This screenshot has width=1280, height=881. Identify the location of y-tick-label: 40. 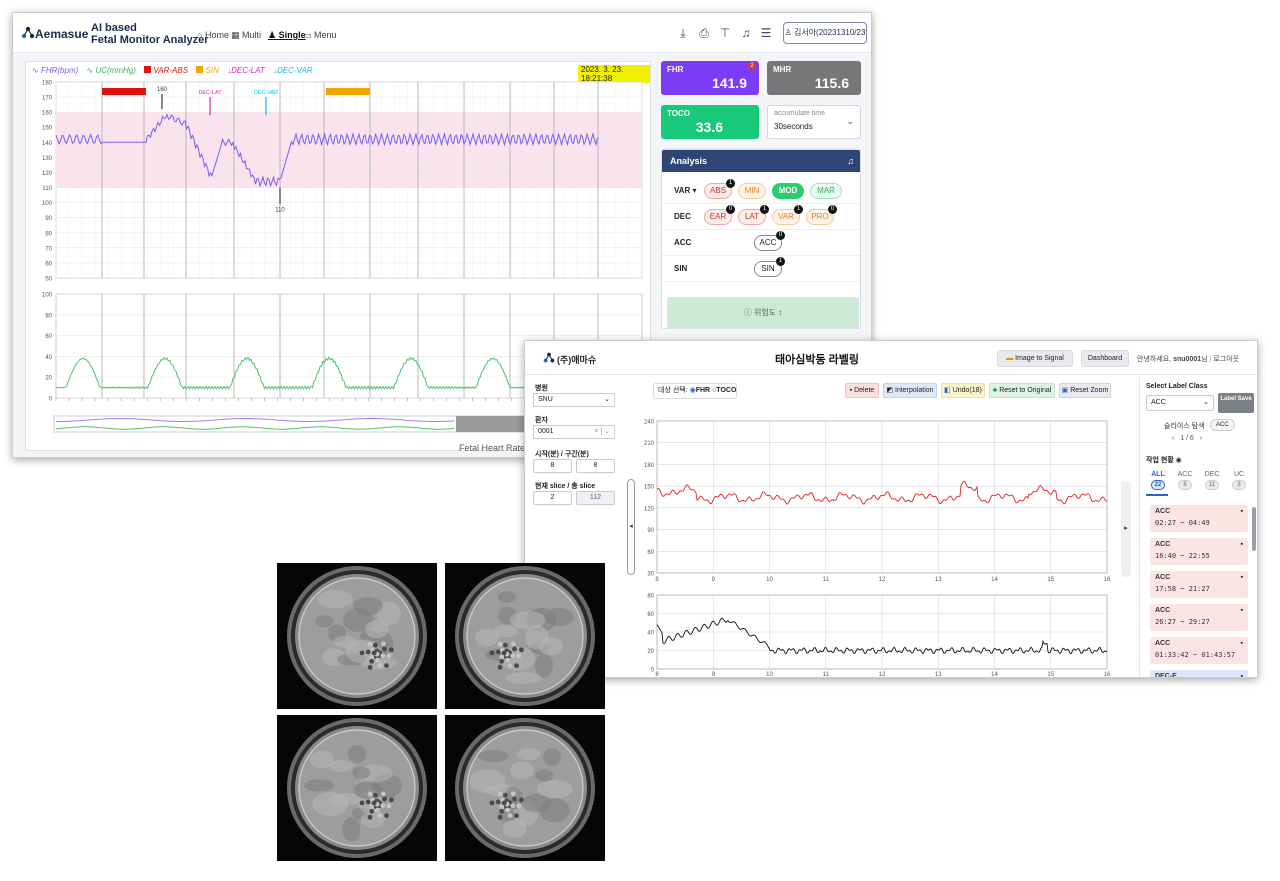
(650, 634).